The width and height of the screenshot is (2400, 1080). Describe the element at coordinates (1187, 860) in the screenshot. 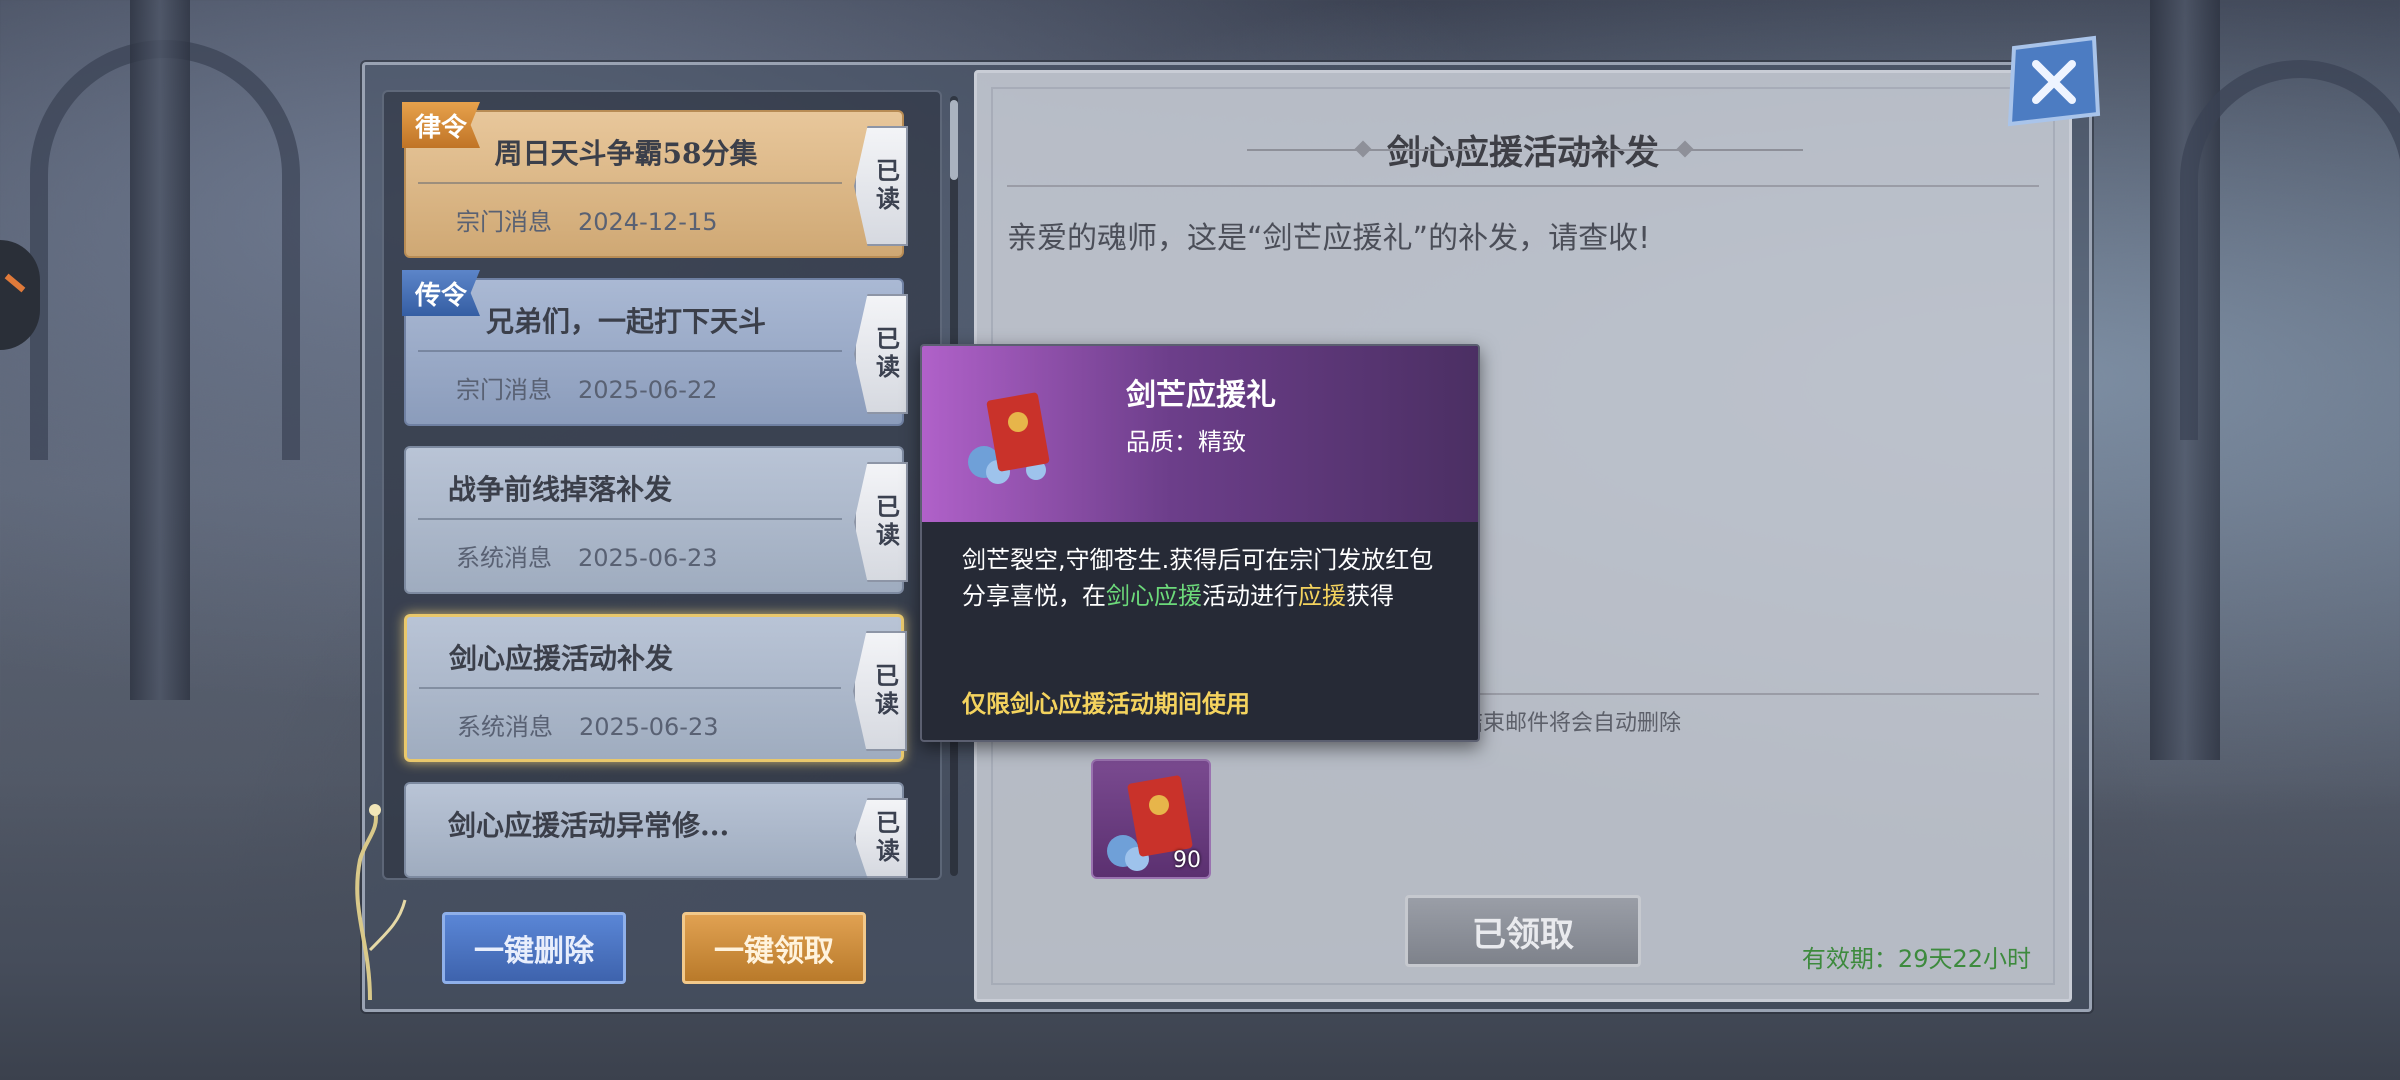

I see `reward-count: 90` at that location.